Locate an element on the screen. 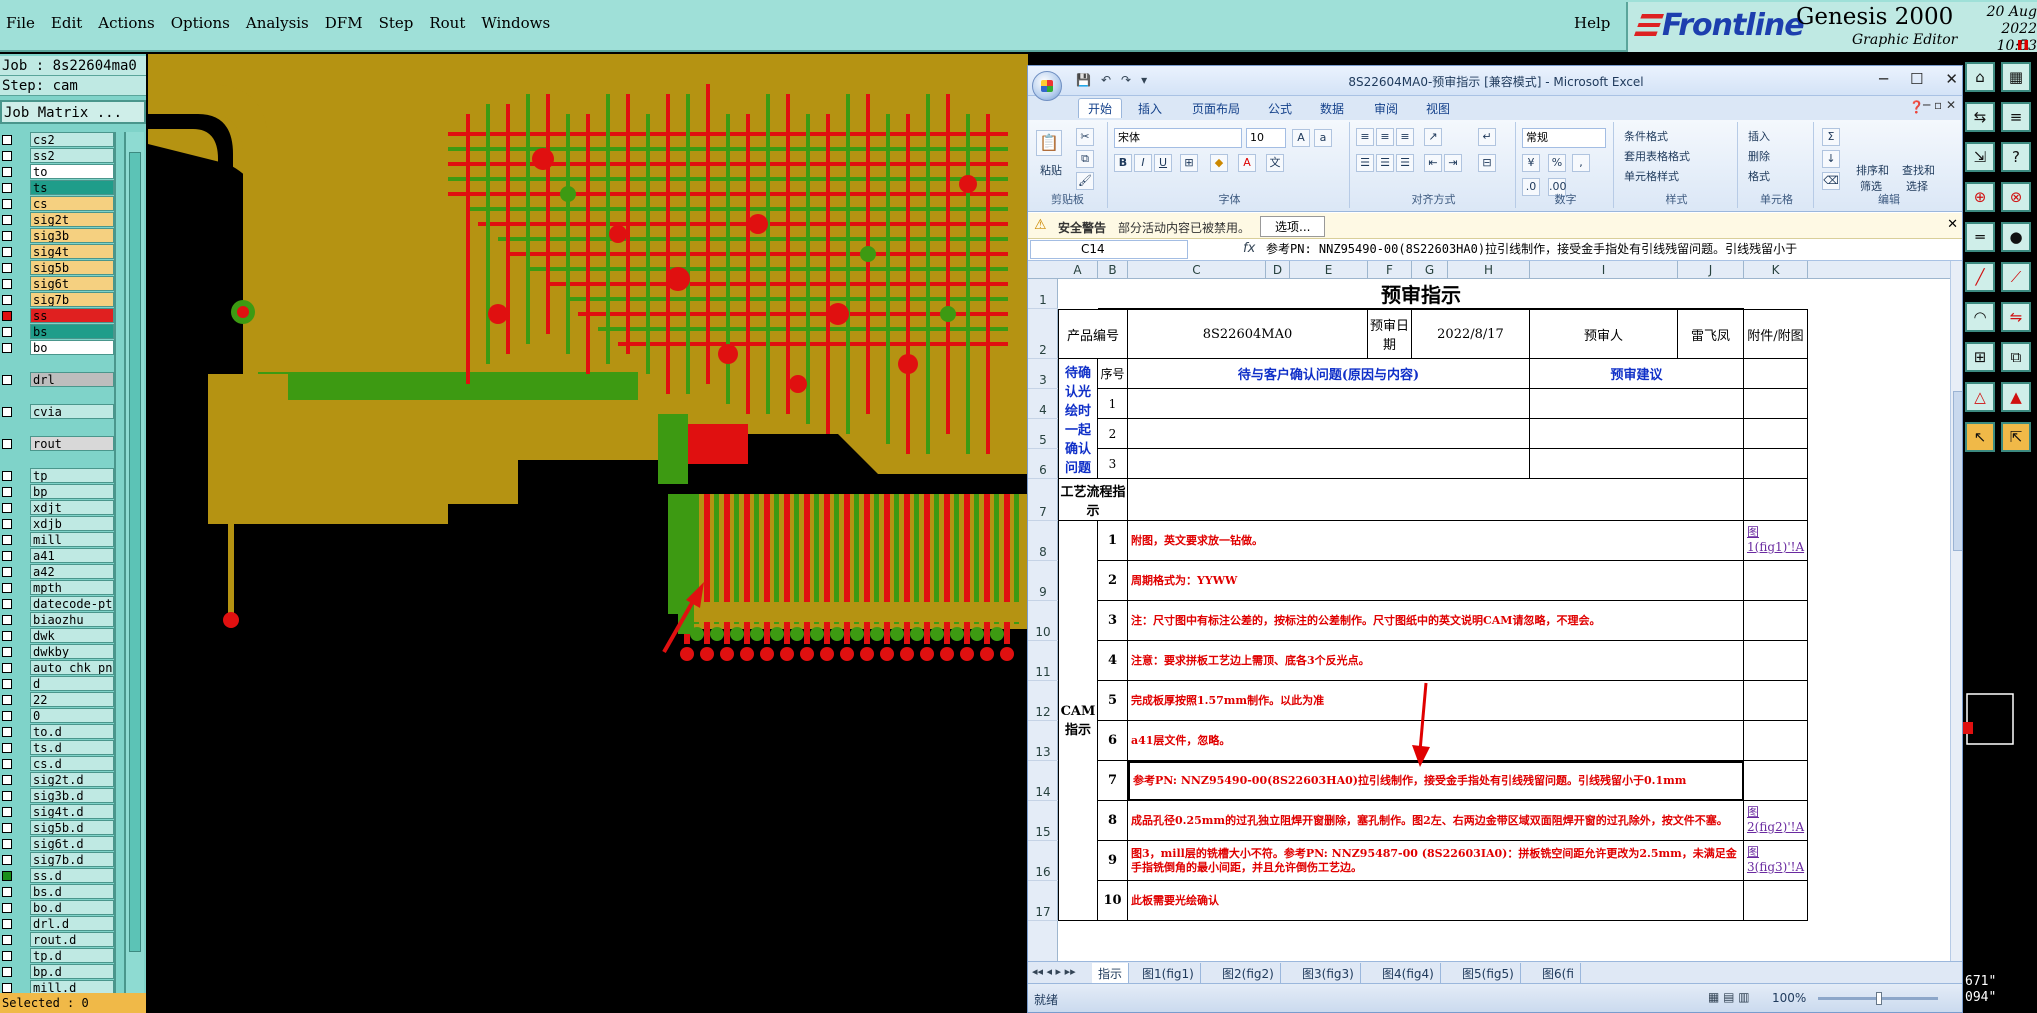  row-header: 4 is located at coordinates (1043, 404).